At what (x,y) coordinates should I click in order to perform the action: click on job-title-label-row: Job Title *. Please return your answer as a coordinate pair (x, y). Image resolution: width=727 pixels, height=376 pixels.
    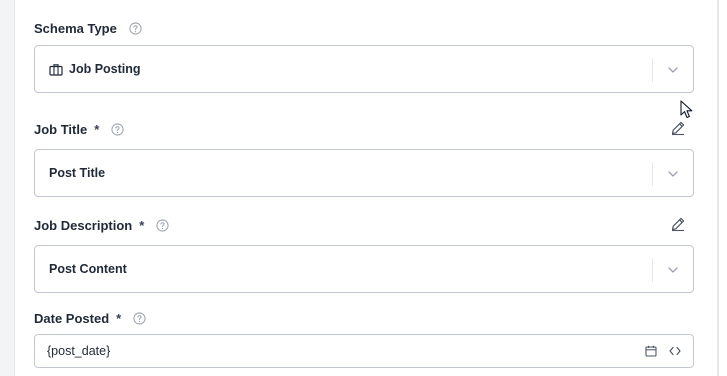
    Looking at the image, I should click on (79, 129).